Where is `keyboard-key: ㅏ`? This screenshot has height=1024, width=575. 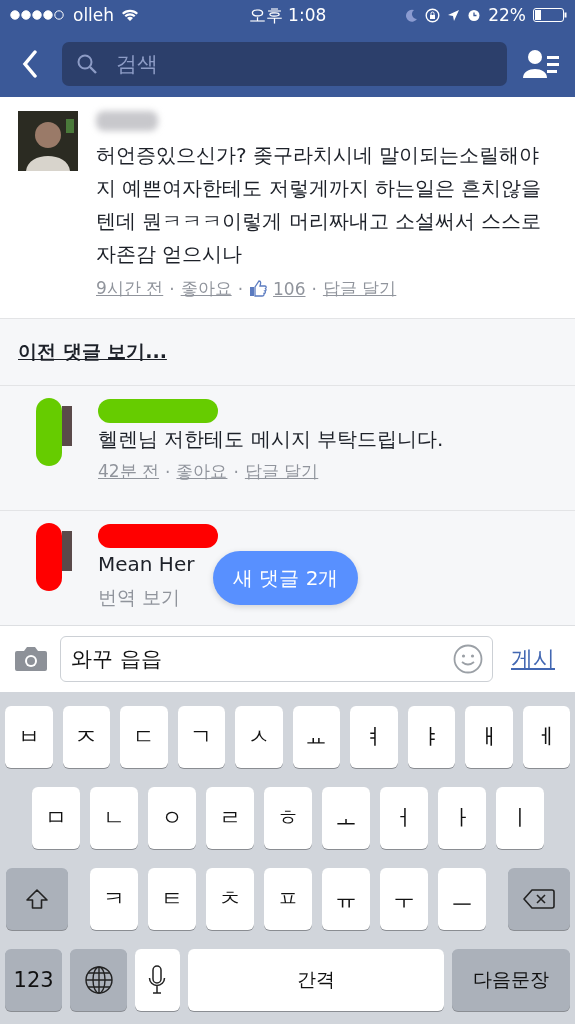 keyboard-key: ㅏ is located at coordinates (461, 818).